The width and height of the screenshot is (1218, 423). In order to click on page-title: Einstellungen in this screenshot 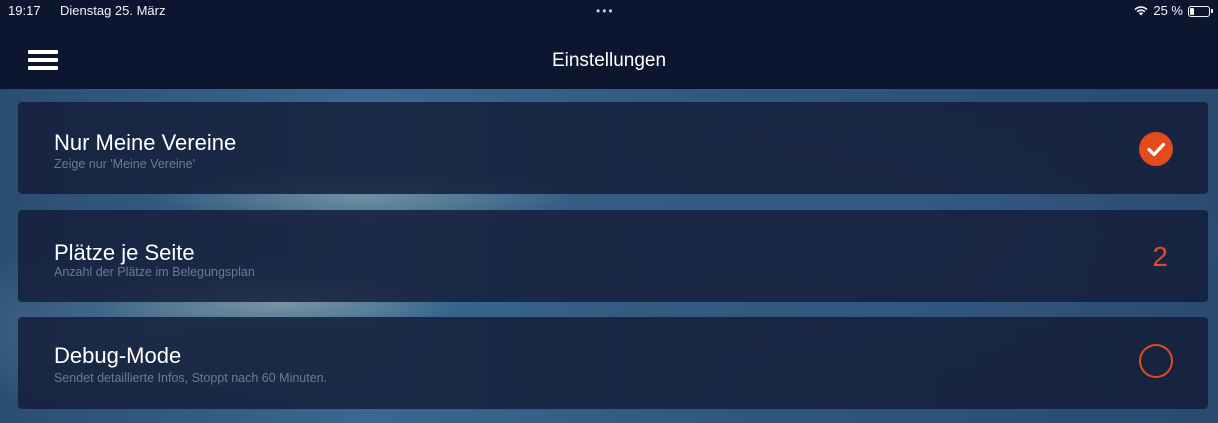, I will do `click(609, 60)`.